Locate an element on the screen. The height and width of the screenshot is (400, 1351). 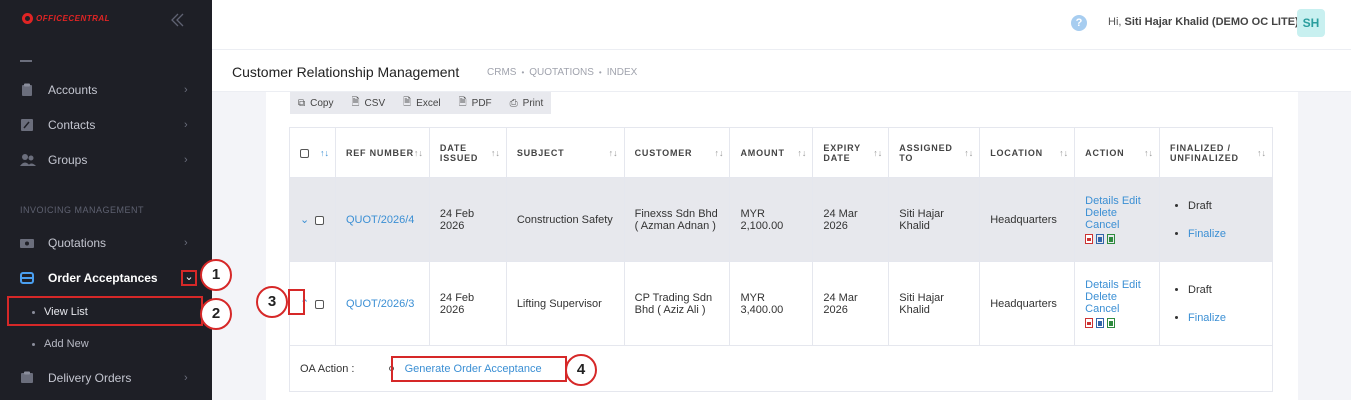
csv-button: 🗎 CSV is located at coordinates (369, 103).